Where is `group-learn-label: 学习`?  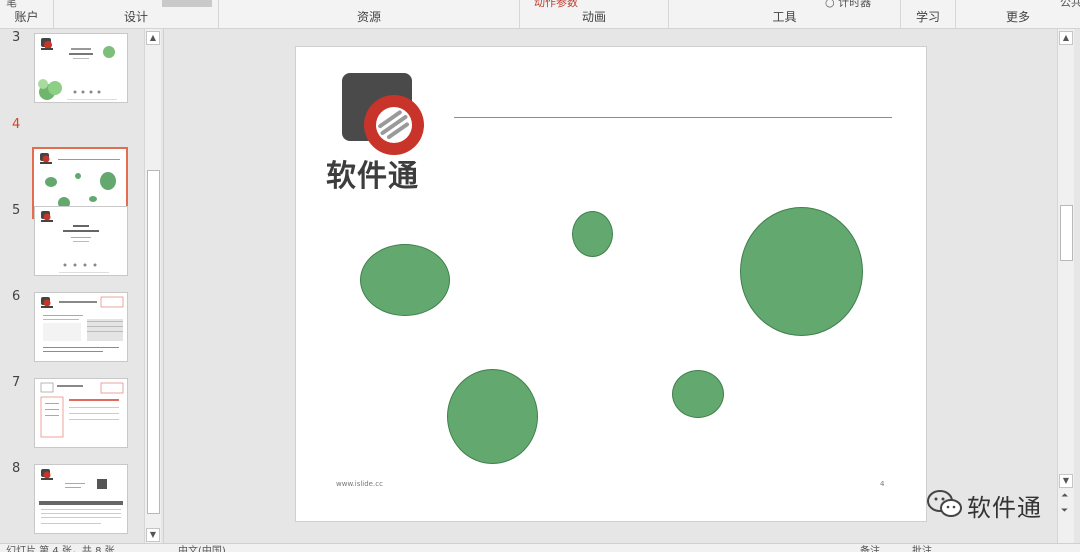 group-learn-label: 学习 is located at coordinates (927, 17).